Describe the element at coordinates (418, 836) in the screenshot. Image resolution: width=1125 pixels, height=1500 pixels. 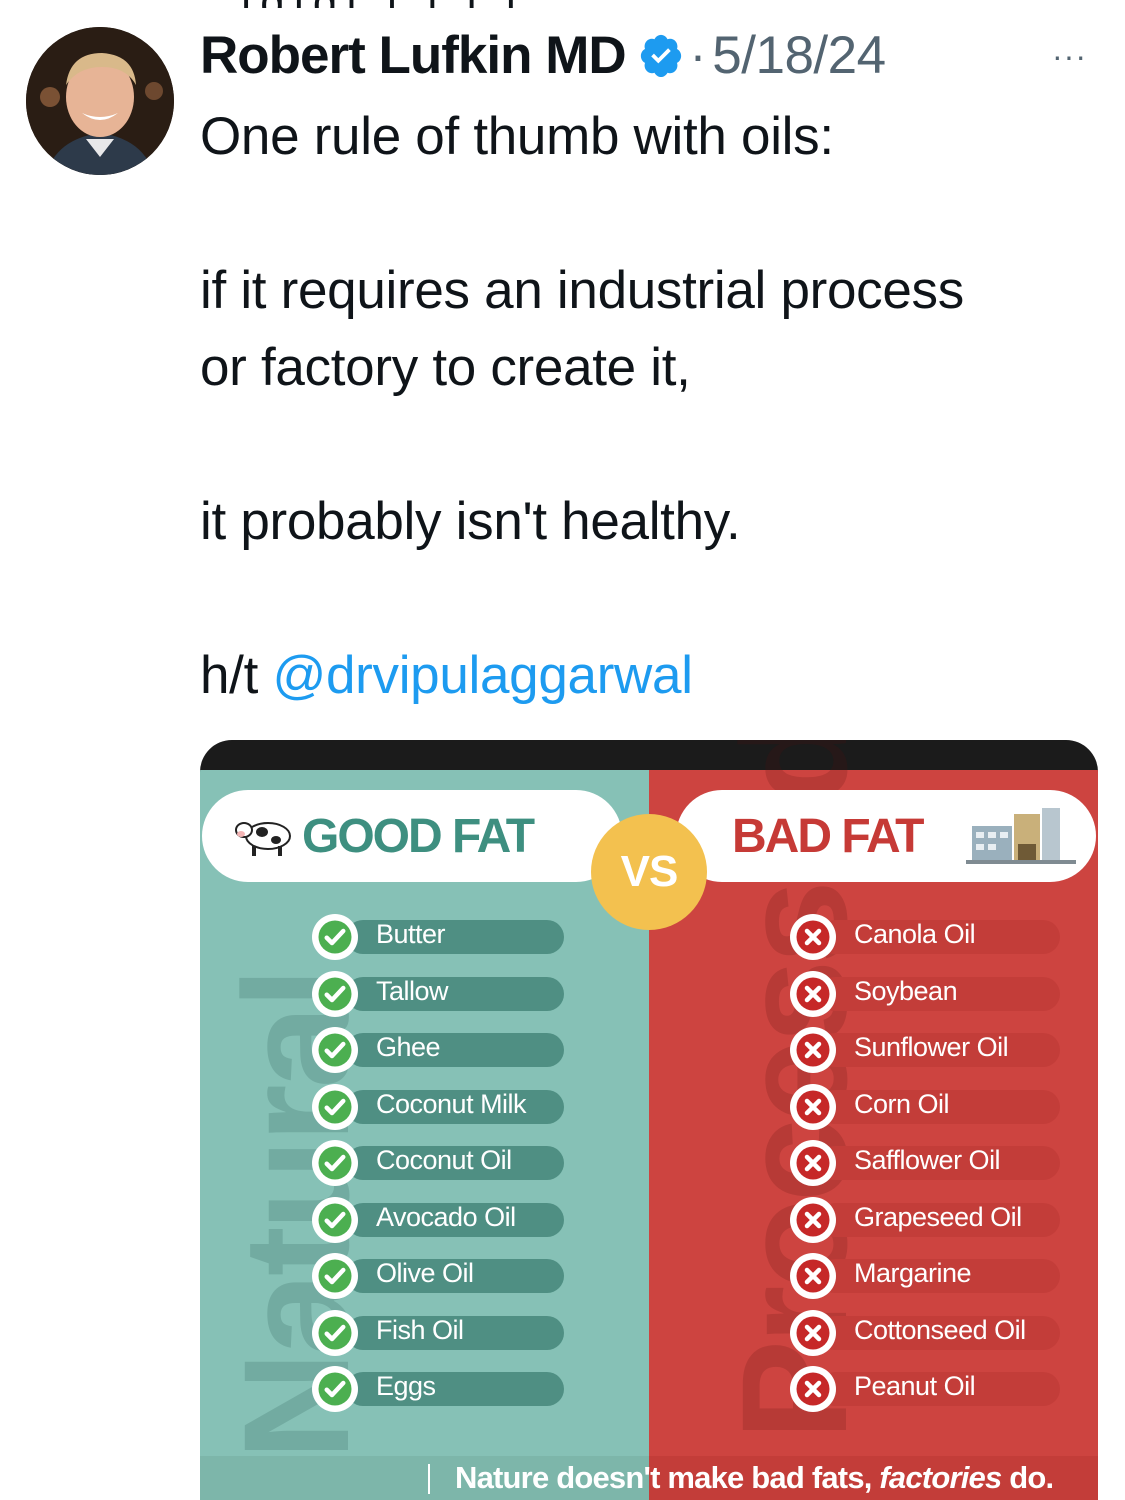
I see `good-fat-title: GOOD FAT` at that location.